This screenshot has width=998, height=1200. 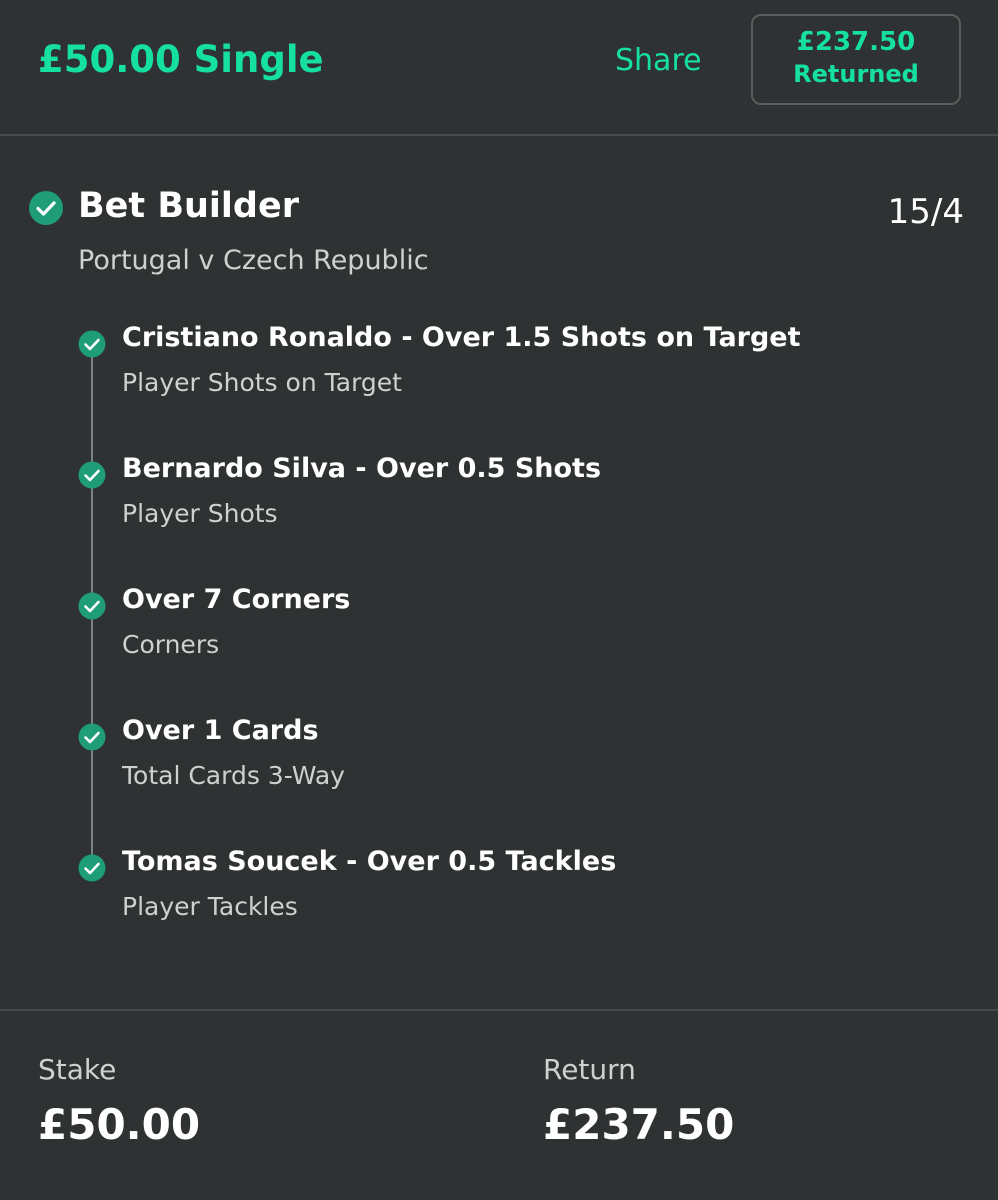 I want to click on returned-badge: £237.50 Returned, so click(x=856, y=59).